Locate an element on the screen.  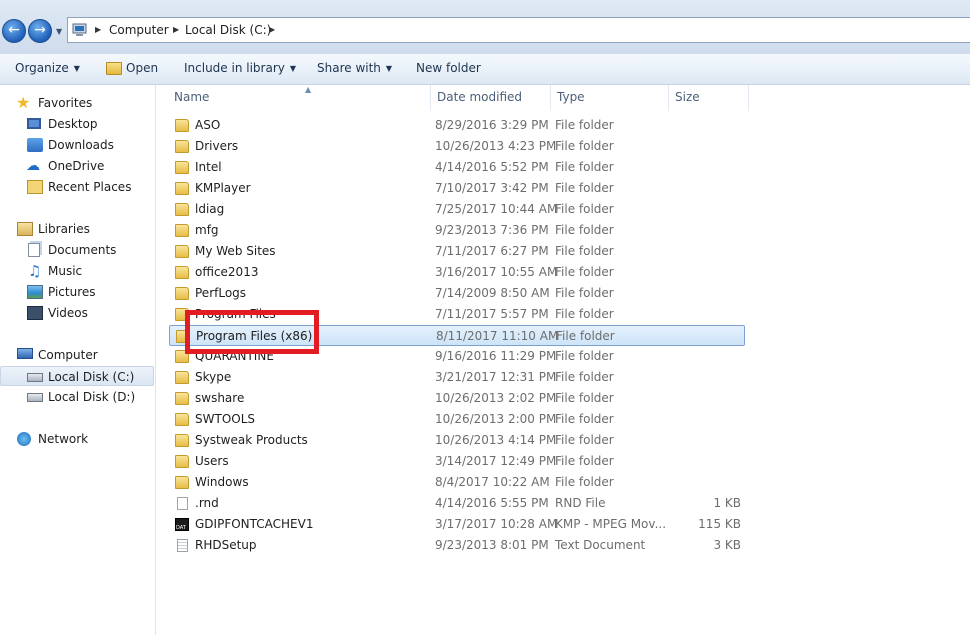
file-row: My Web Sites 7/11/2017 6:27 PM File folder is located at coordinates (457, 251).